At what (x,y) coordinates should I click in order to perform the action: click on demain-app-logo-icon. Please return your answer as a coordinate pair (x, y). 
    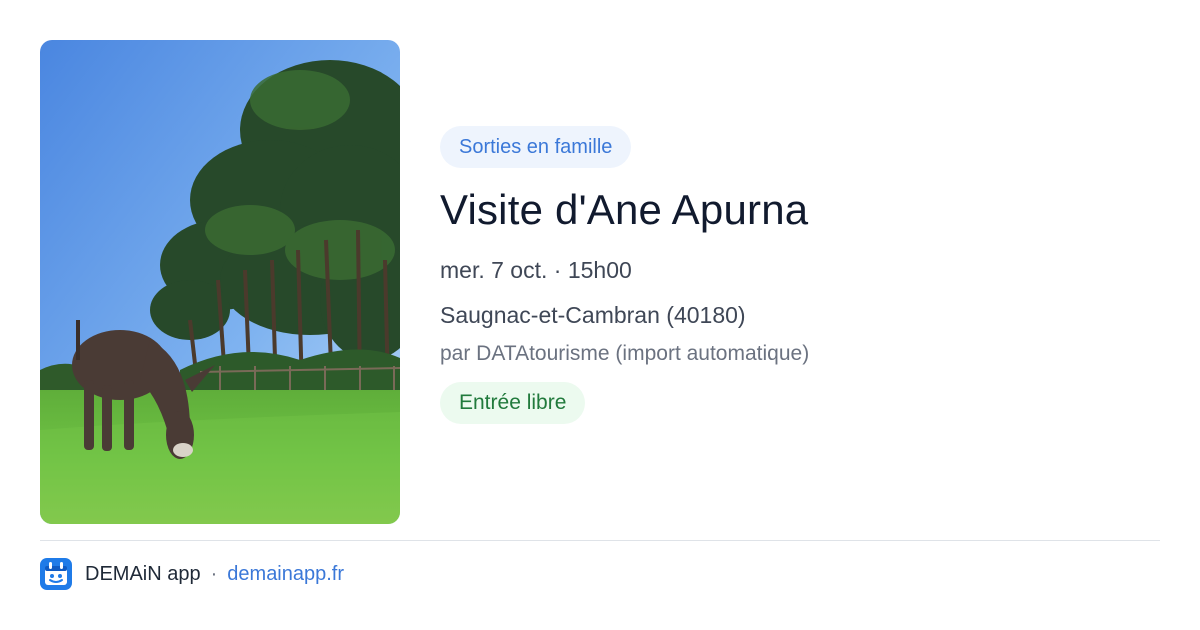
    Looking at the image, I should click on (56, 574).